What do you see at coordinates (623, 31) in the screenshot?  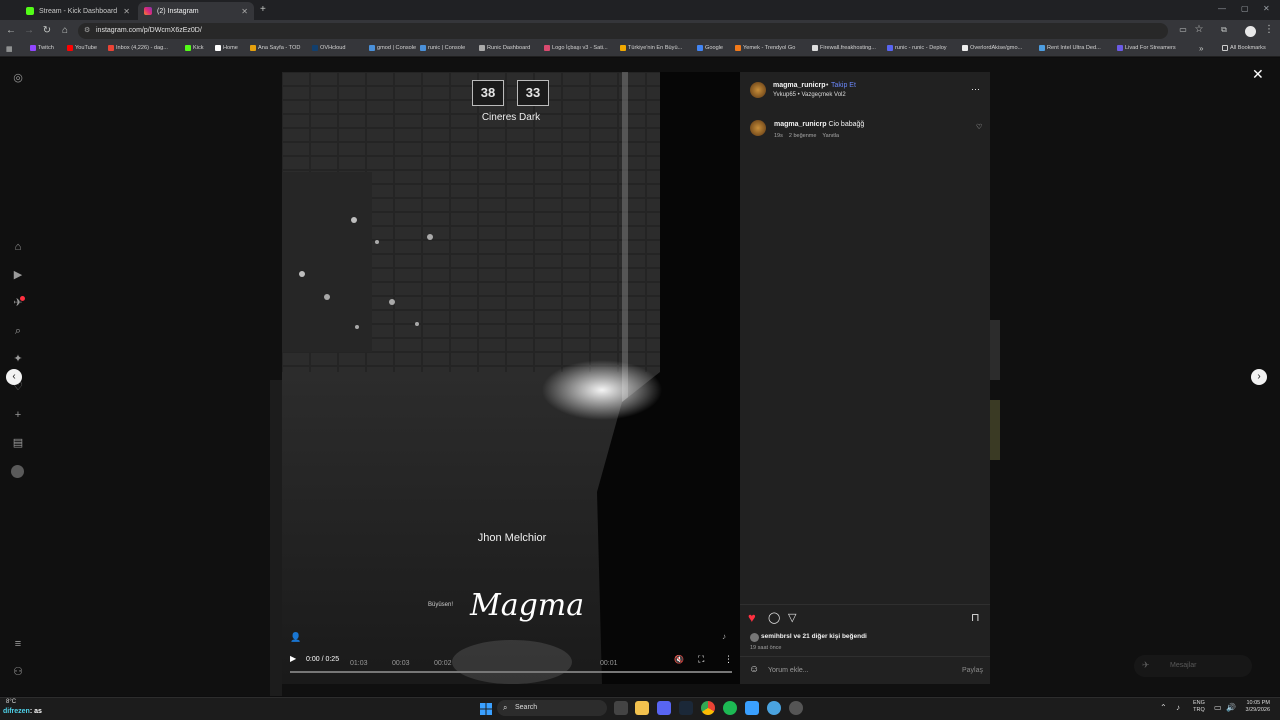 I see `address-bar: ⚙ instagram.com/p/DWcmX6zEz0D/` at bounding box center [623, 31].